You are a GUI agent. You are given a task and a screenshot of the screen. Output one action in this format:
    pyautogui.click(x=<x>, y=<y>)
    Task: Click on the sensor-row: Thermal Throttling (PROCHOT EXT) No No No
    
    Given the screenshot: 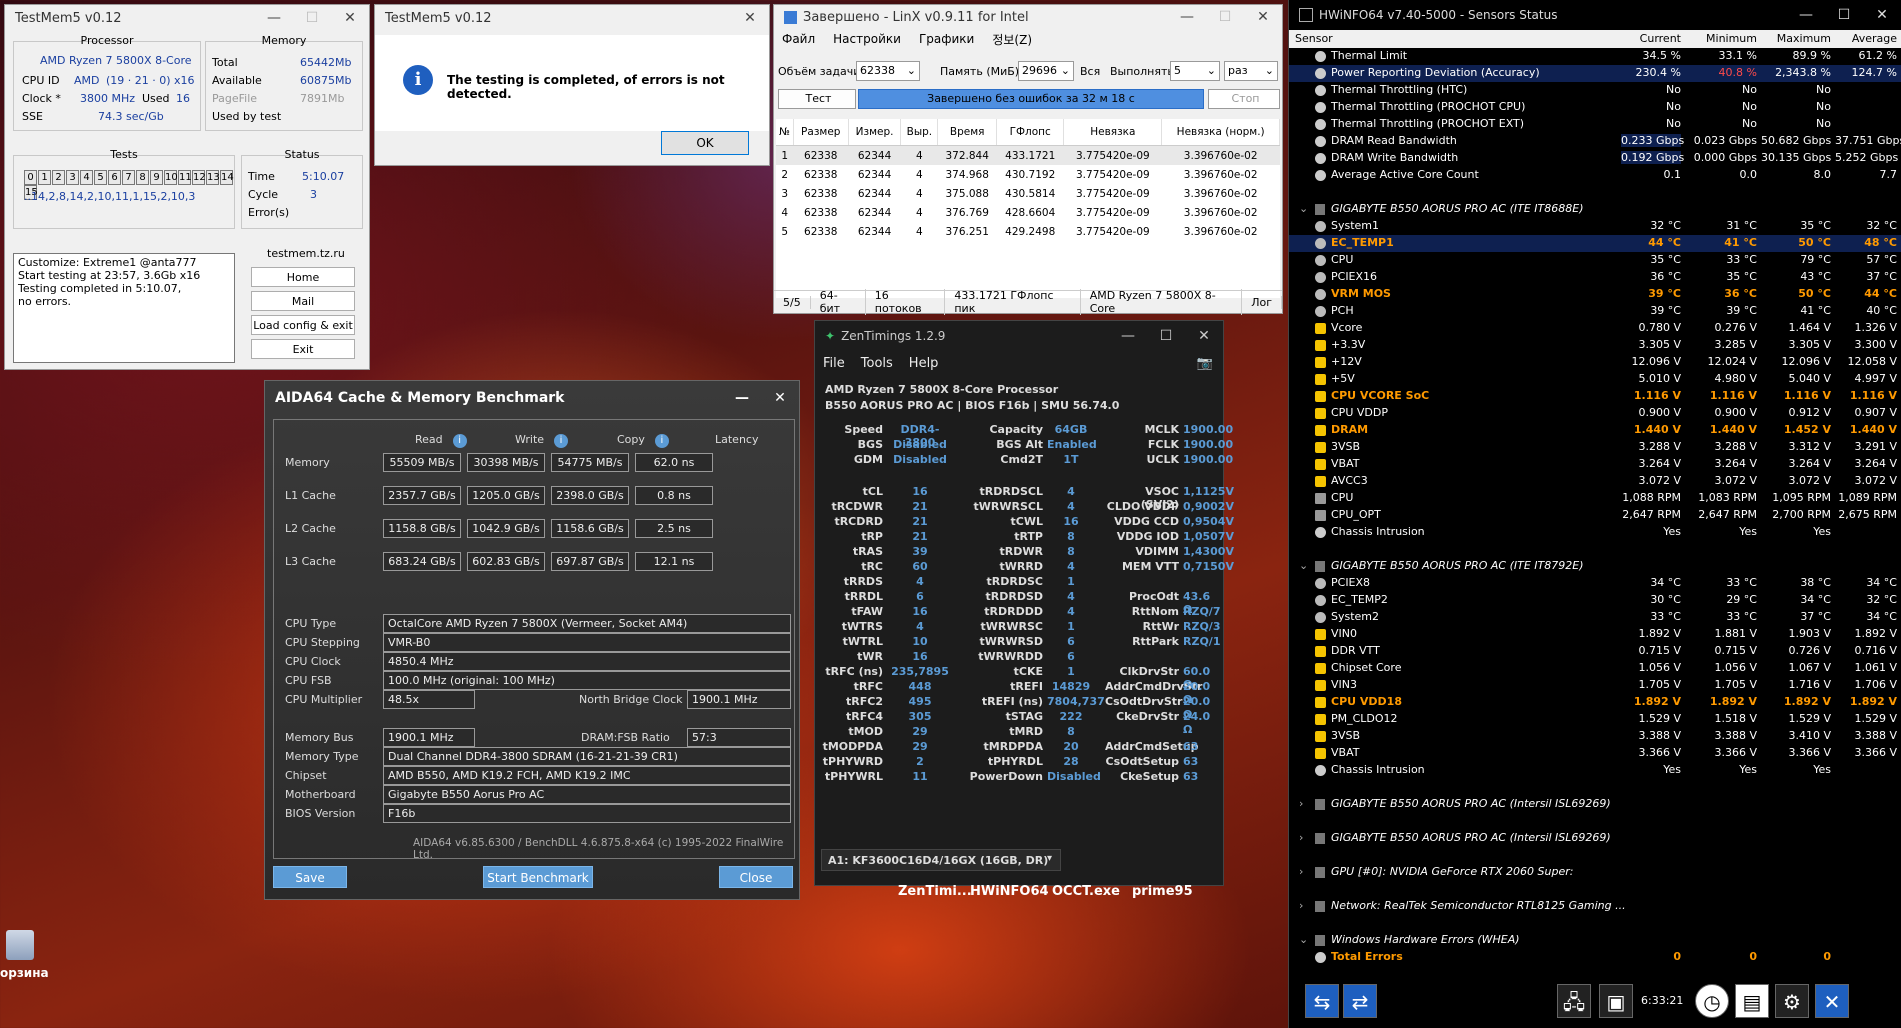 What is the action you would take?
    pyautogui.click(x=1595, y=124)
    